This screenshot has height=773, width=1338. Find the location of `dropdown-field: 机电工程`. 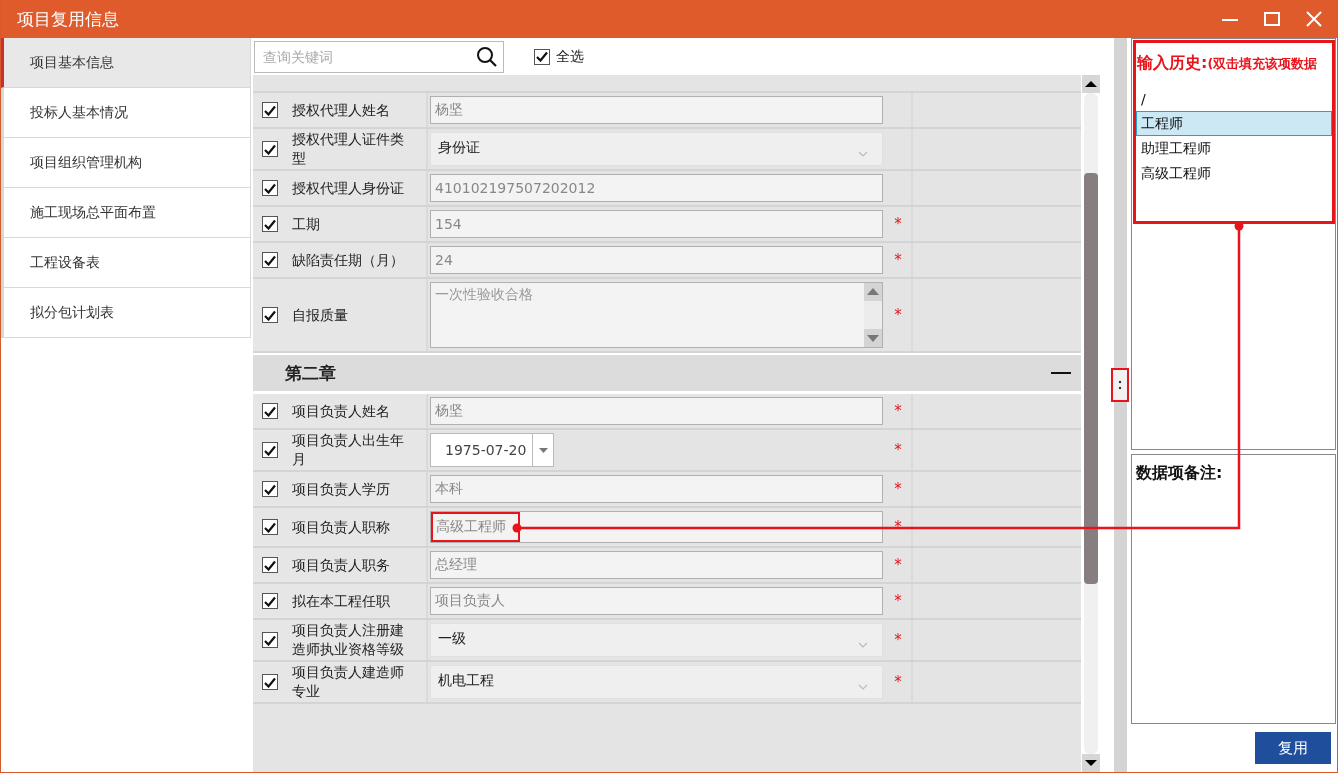

dropdown-field: 机电工程 is located at coordinates (656, 682).